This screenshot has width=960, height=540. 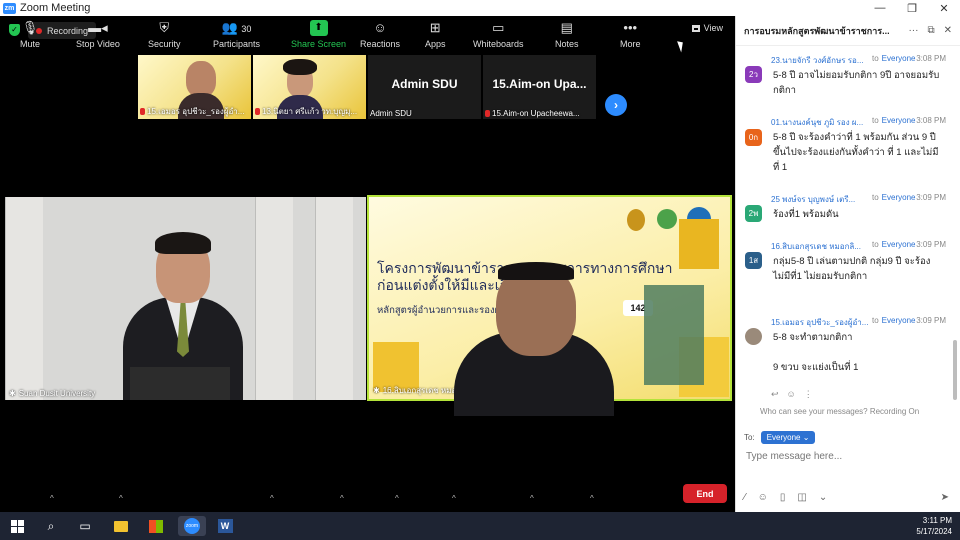 I want to click on window-controls: — ❐ ✕, so click(x=912, y=8).